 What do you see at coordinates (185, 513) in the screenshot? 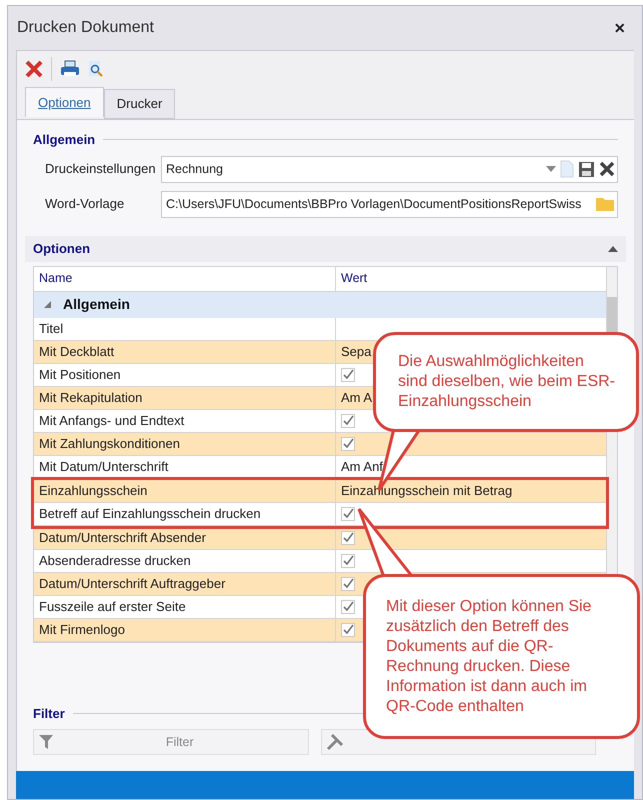
I see `property-name: Betreff auf Einzahlungsschein drucken` at bounding box center [185, 513].